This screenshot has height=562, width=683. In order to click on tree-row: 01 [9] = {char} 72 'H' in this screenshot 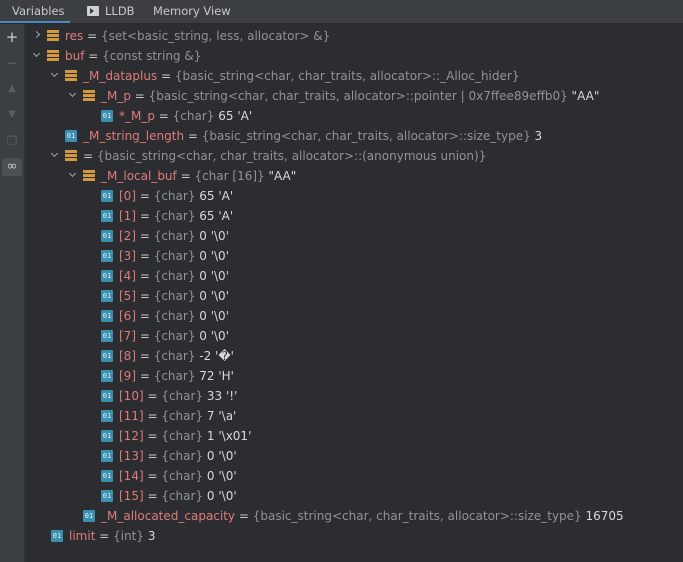, I will do `click(354, 376)`.